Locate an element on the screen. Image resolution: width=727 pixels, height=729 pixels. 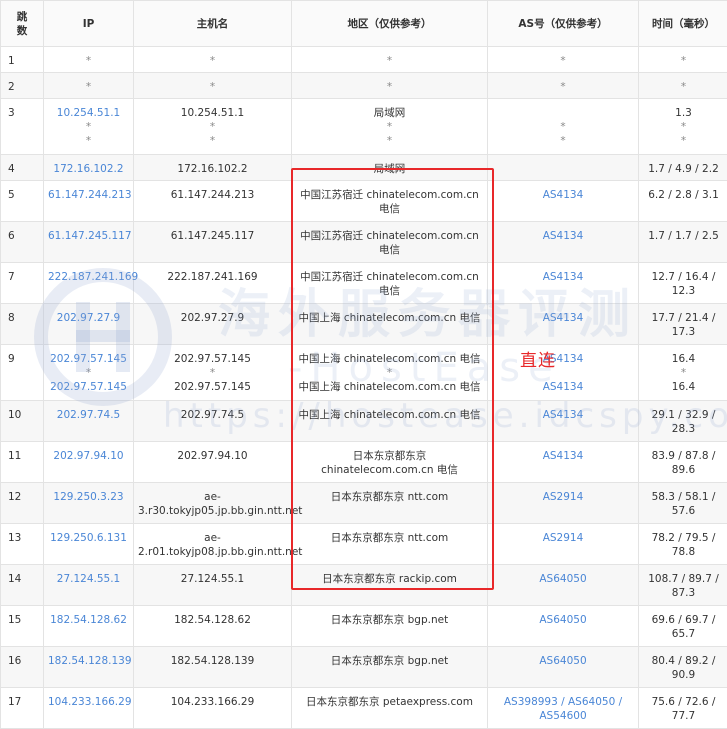
time-cell: 58.3 / 58.1 / 57.6 is located at coordinates (683, 503).